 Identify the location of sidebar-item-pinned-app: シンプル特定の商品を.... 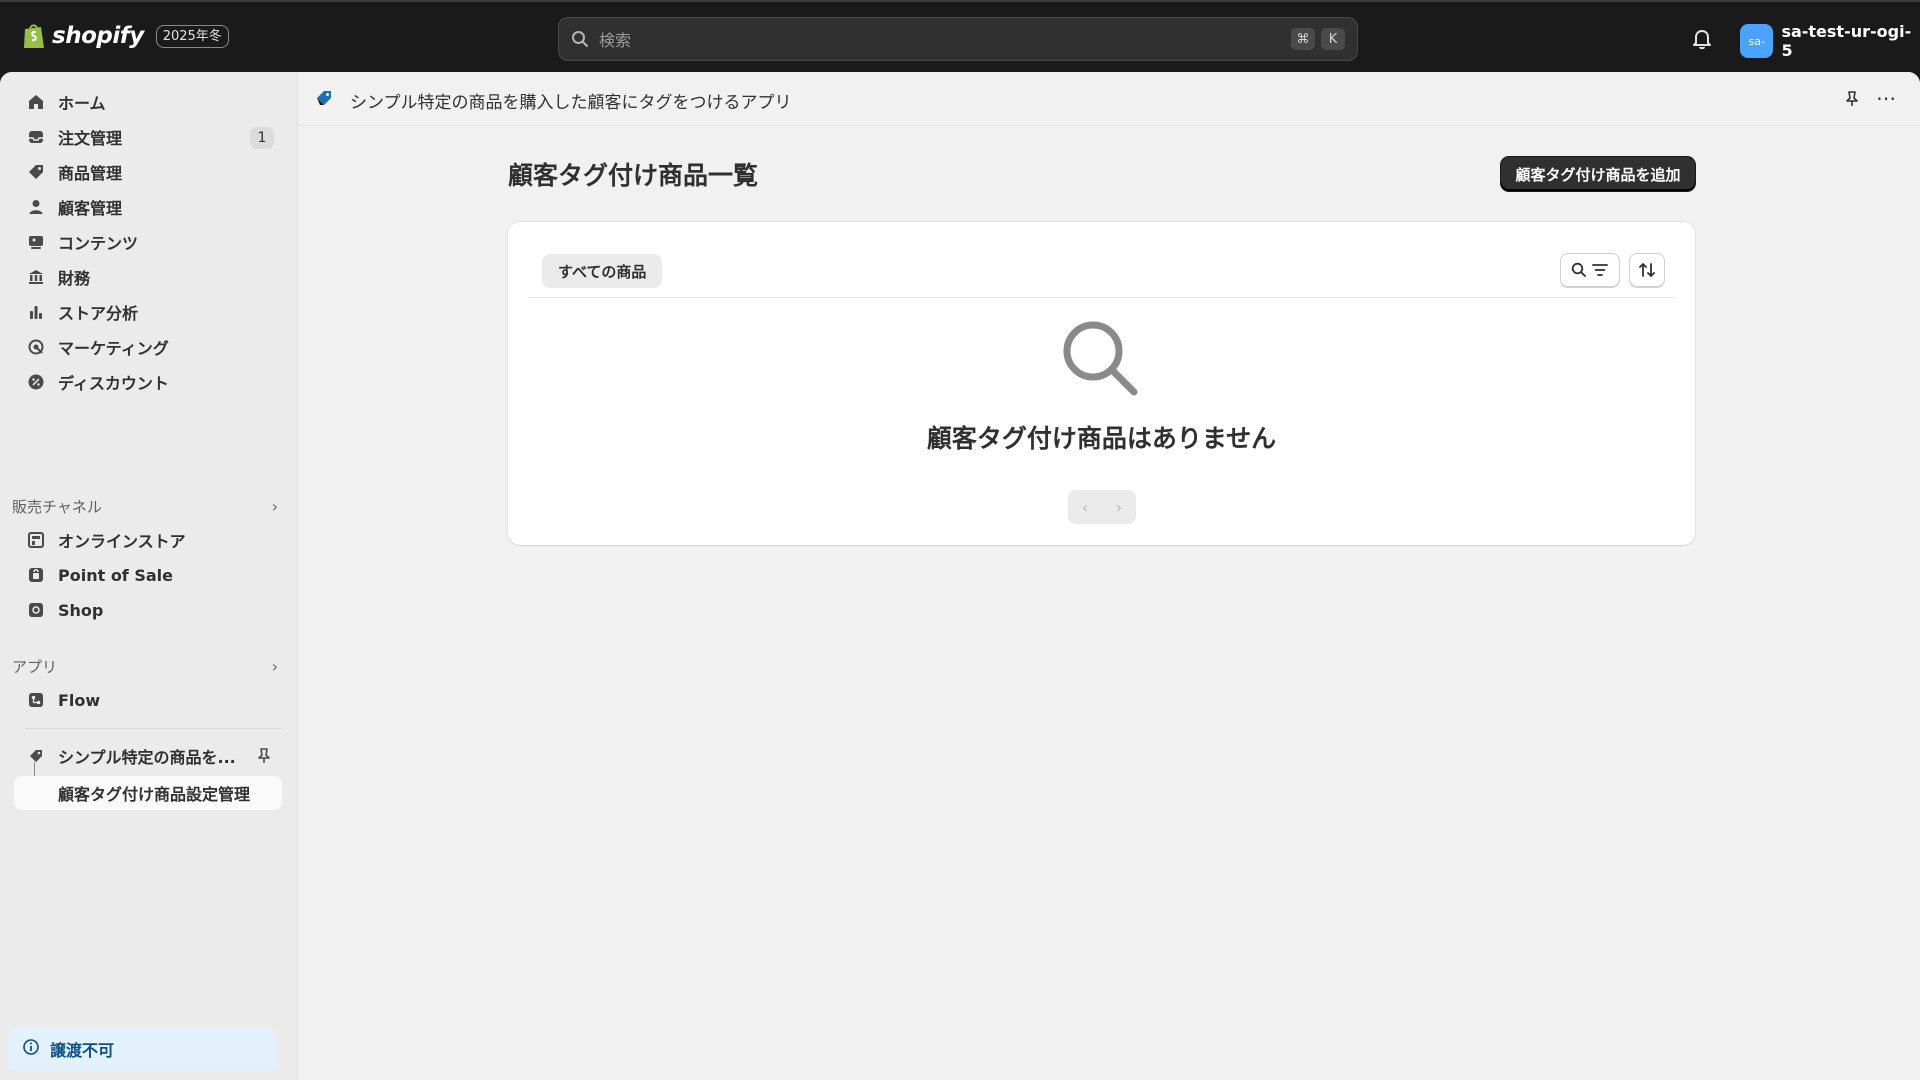
(148, 756).